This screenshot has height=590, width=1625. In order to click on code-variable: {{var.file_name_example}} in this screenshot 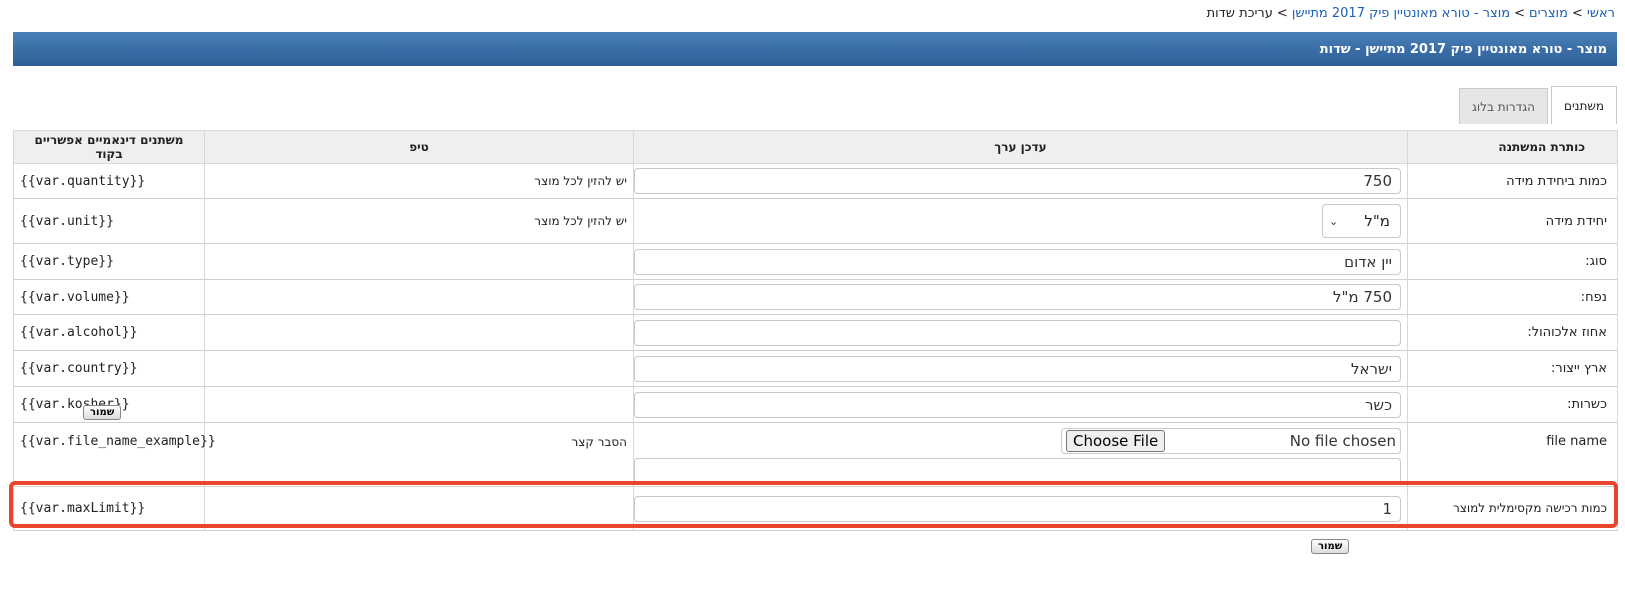, I will do `click(114, 454)`.